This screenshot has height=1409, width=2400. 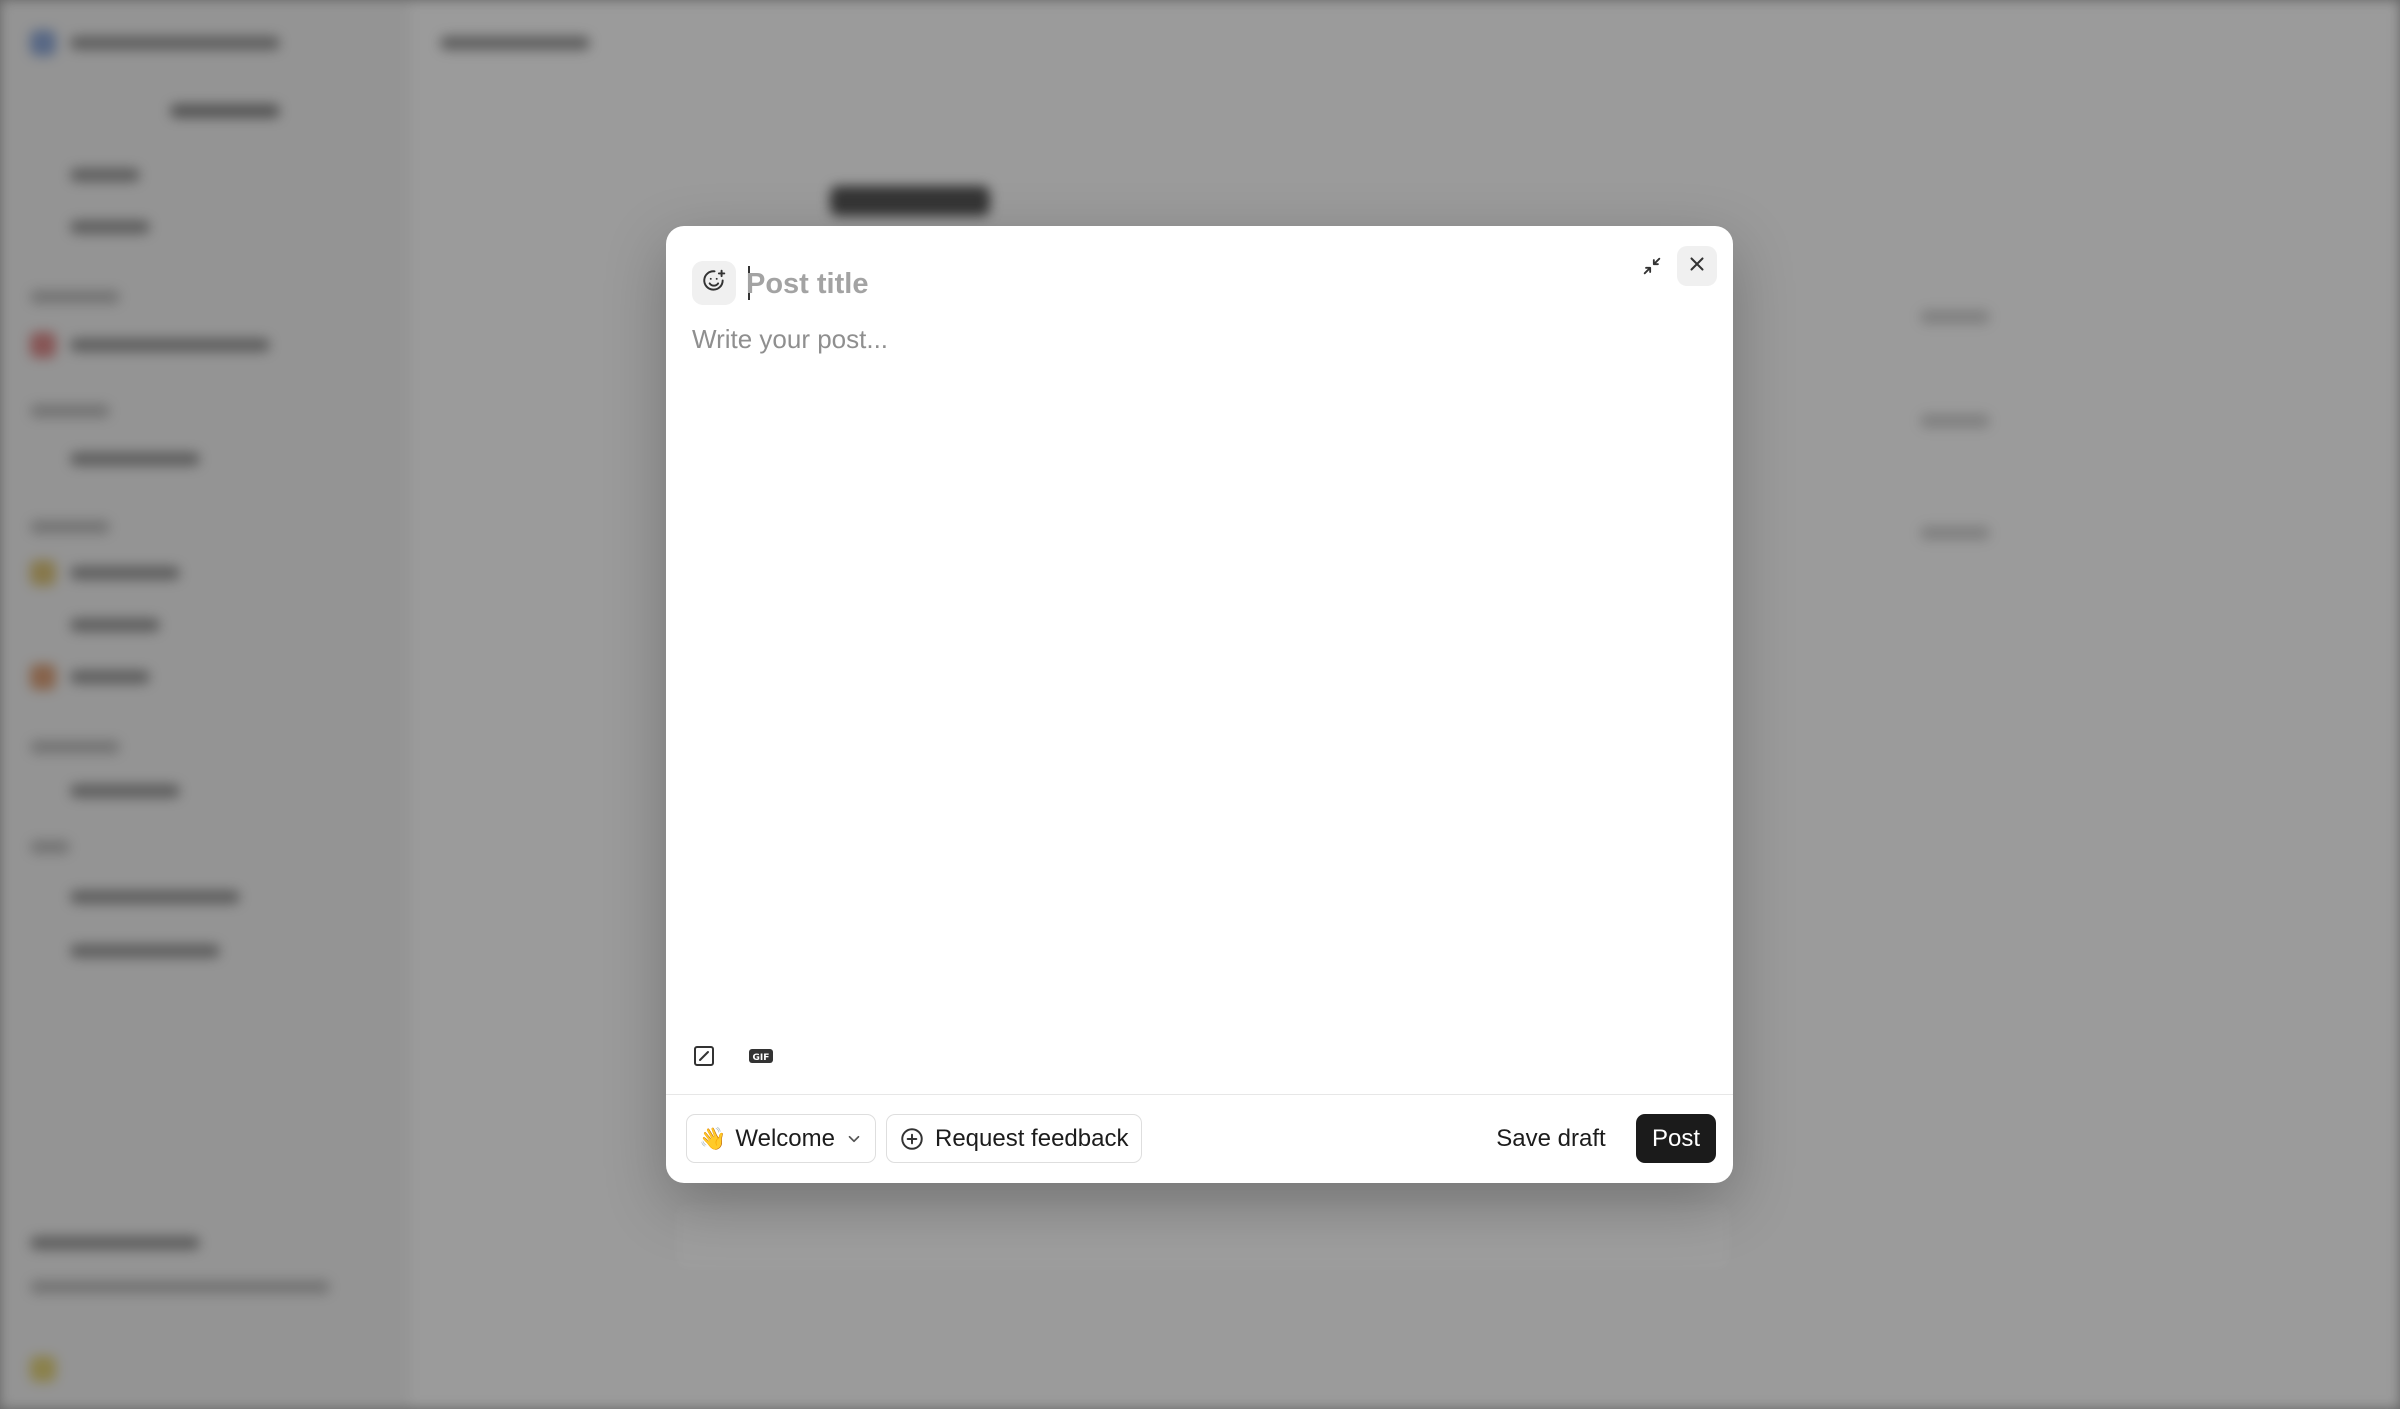 I want to click on close-button, so click(x=1697, y=266).